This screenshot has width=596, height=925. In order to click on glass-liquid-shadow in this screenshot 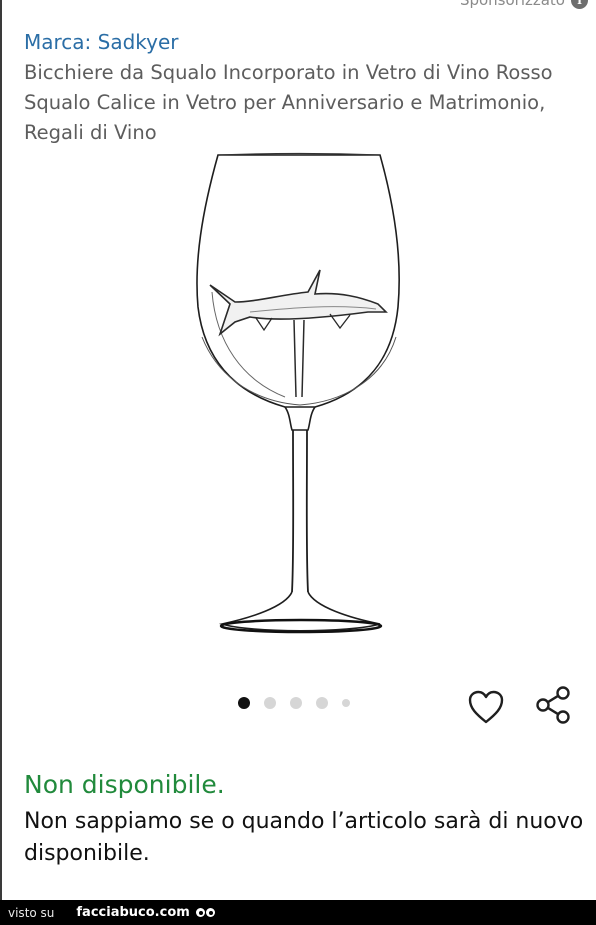, I will do `click(299, 371)`.